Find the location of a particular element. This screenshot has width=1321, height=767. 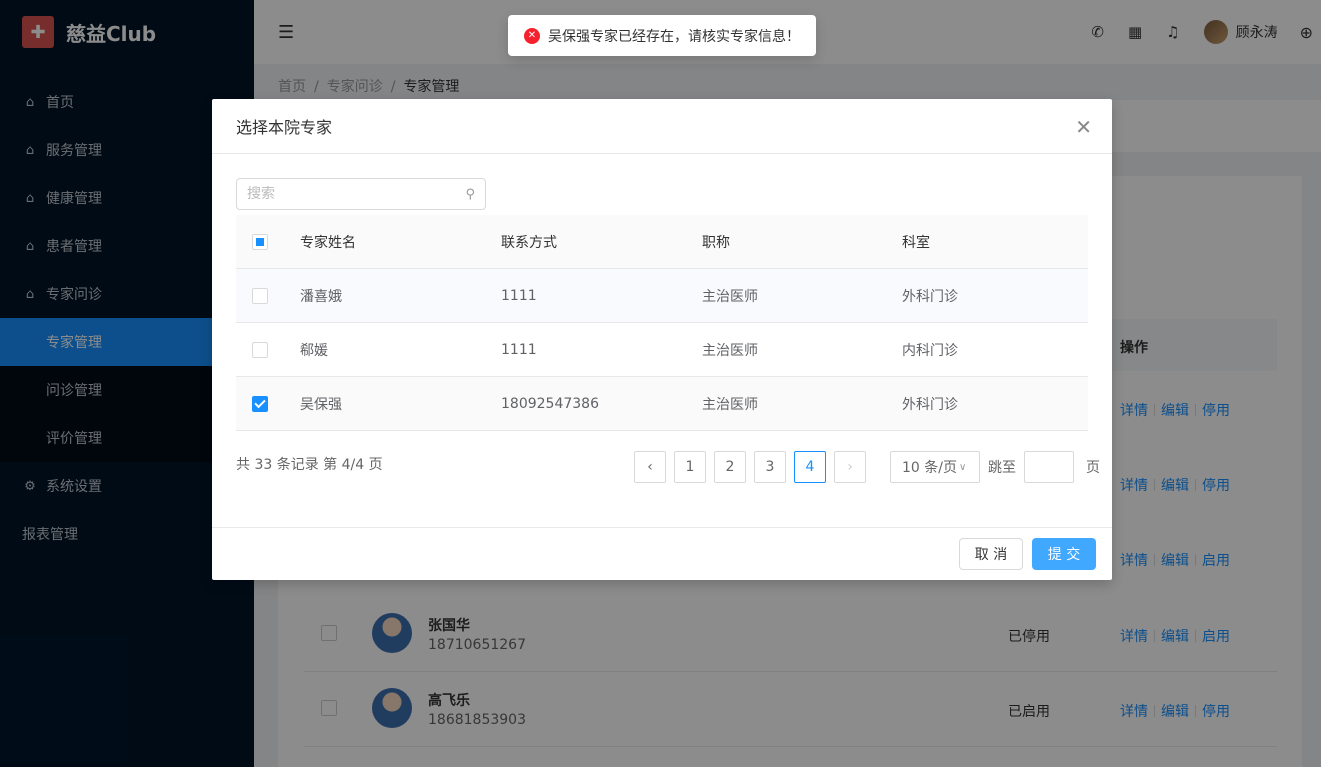

page-button-2: 2 is located at coordinates (730, 467).